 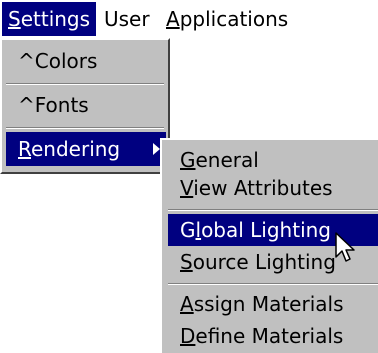 What do you see at coordinates (269, 336) in the screenshot?
I see `submenu-item-define-materials-label: efine Materials` at bounding box center [269, 336].